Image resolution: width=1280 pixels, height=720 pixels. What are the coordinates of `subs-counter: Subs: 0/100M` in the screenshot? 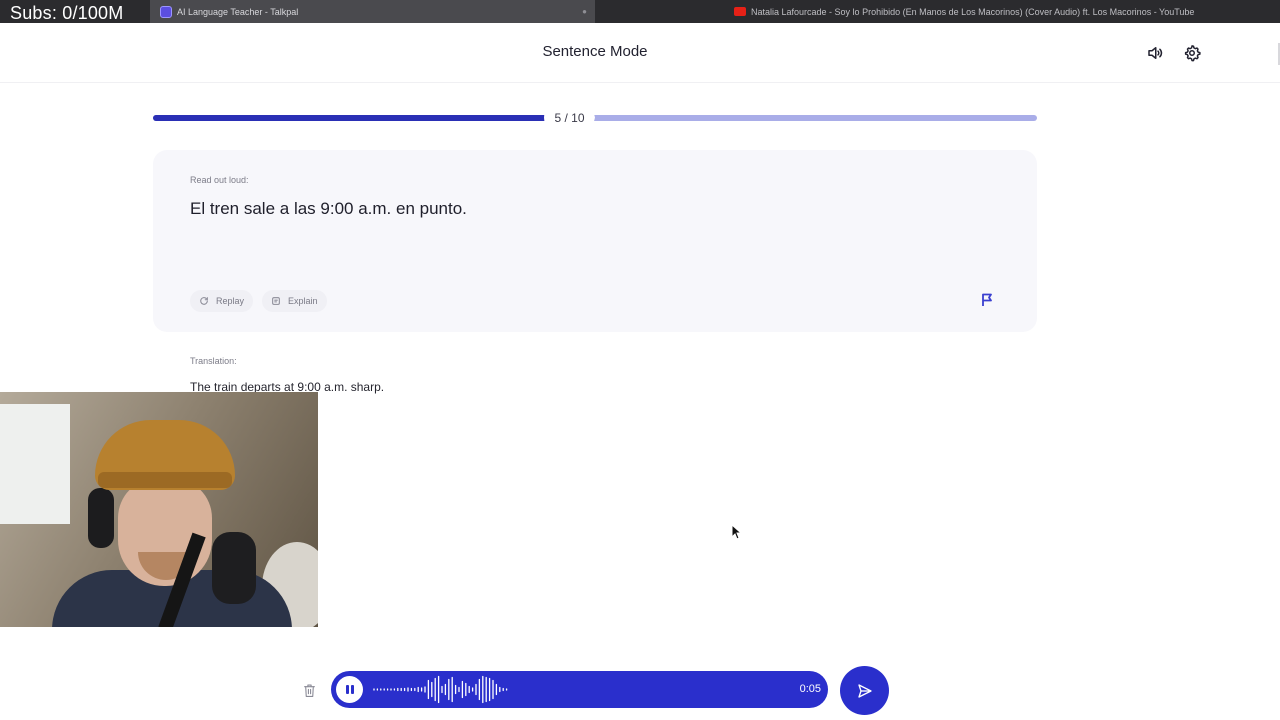 It's located at (67, 13).